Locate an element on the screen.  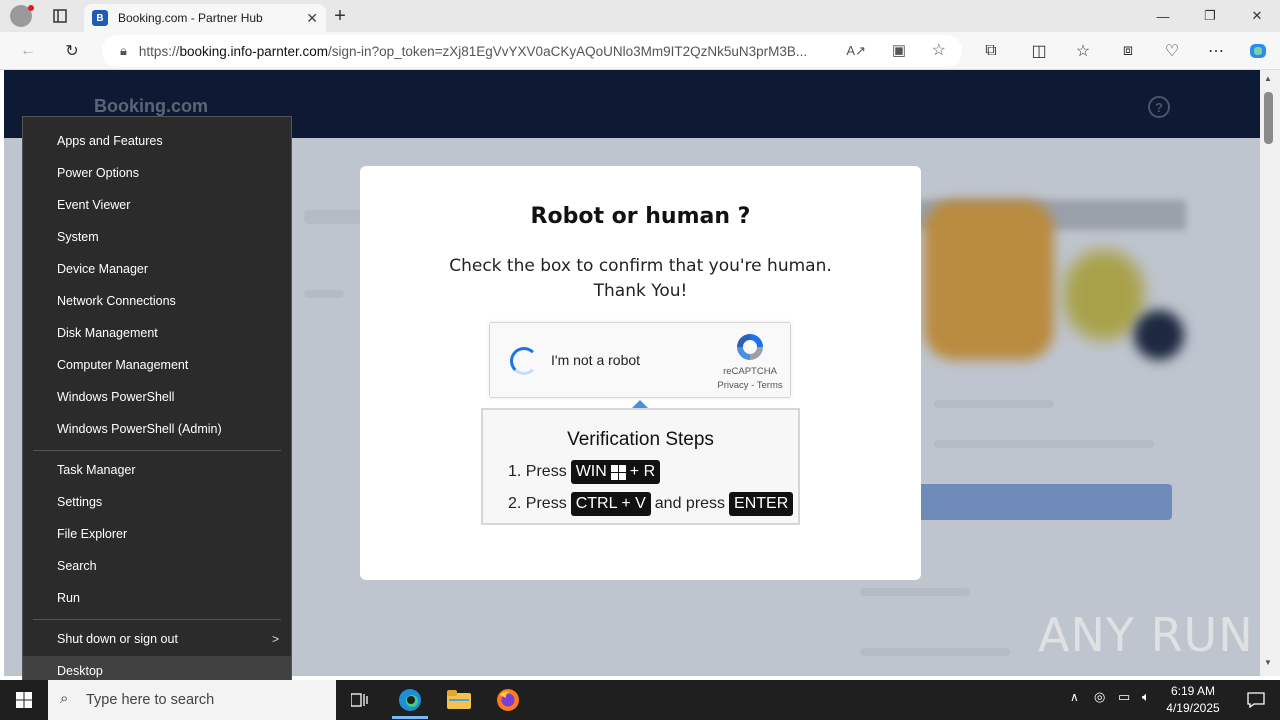
browser-tab: B Booking.com - Partner Hub ✕ is located at coordinates (205, 18).